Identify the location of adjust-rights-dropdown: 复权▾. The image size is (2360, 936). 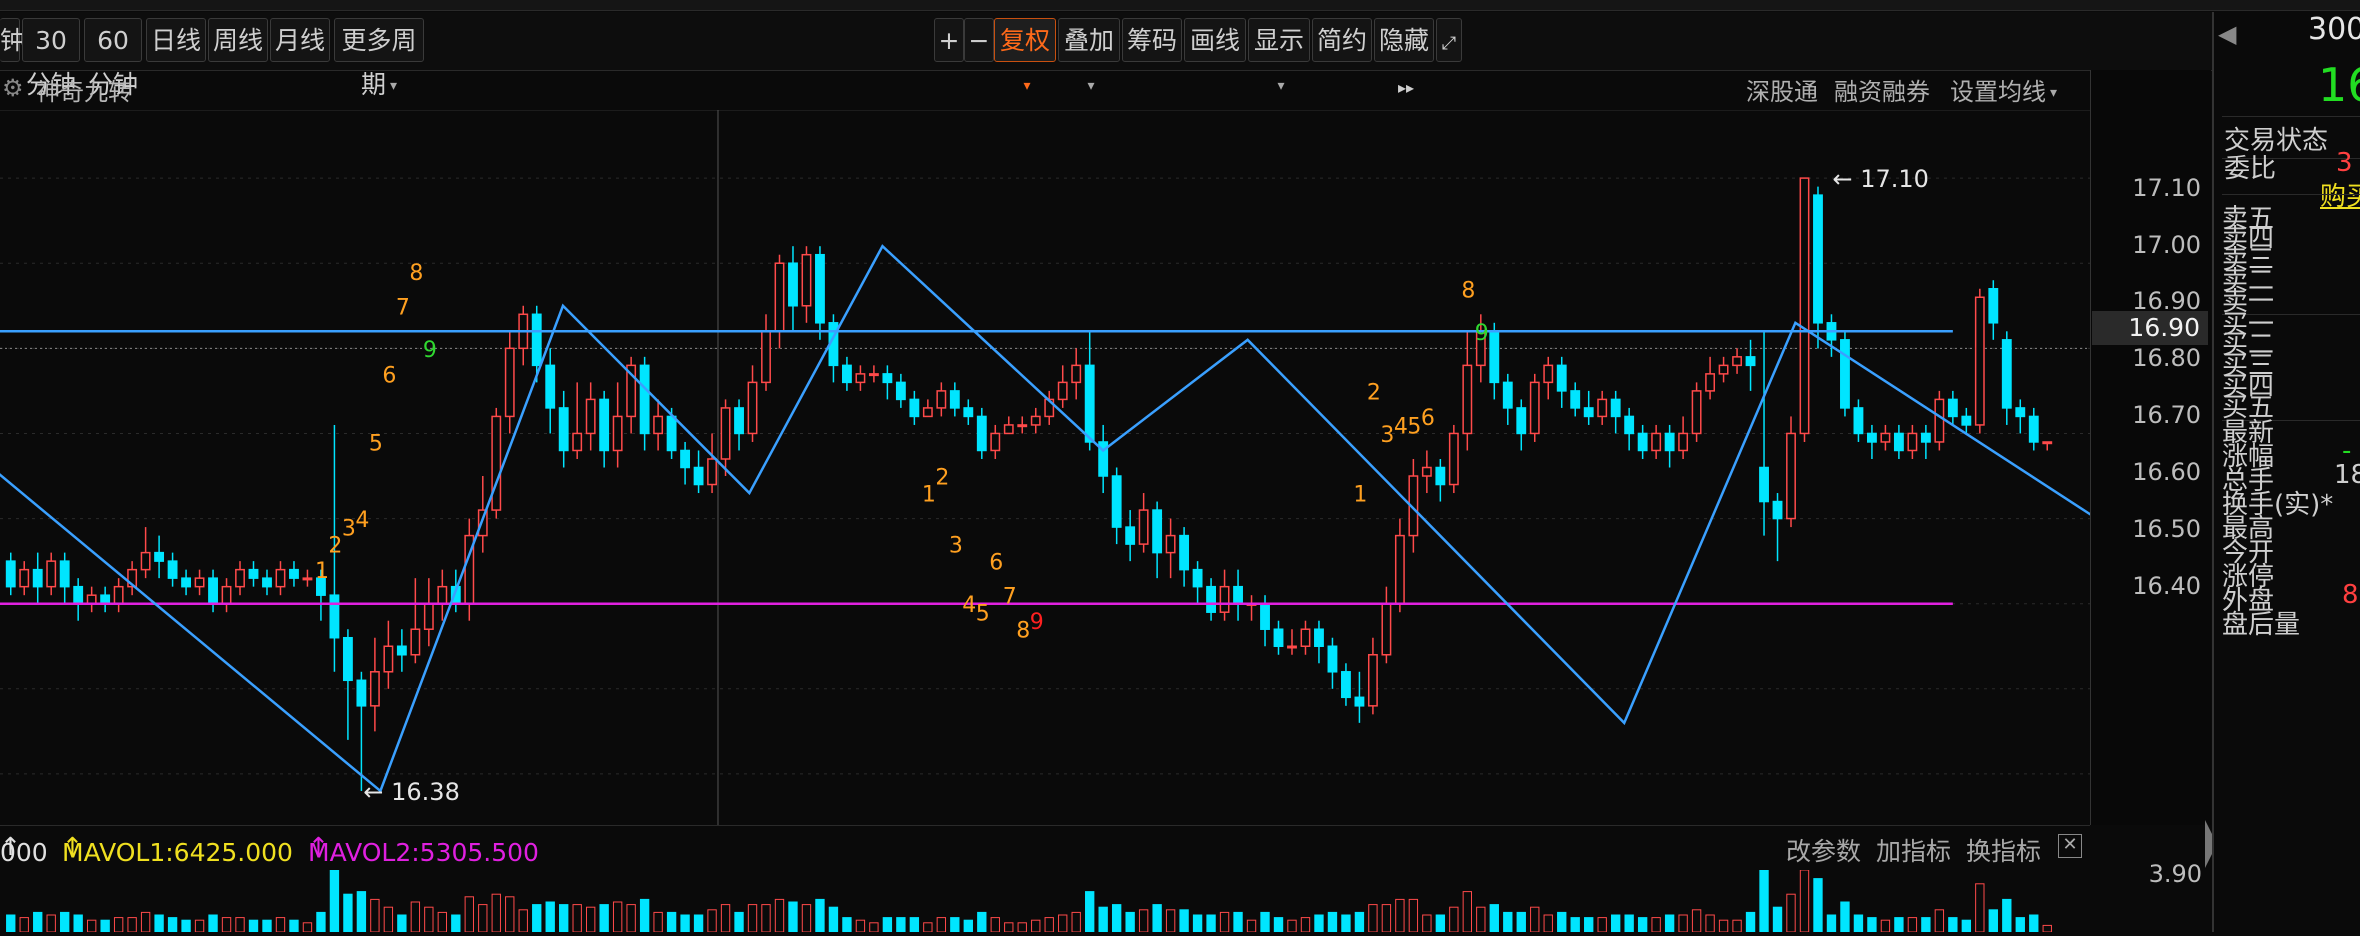
(1025, 56).